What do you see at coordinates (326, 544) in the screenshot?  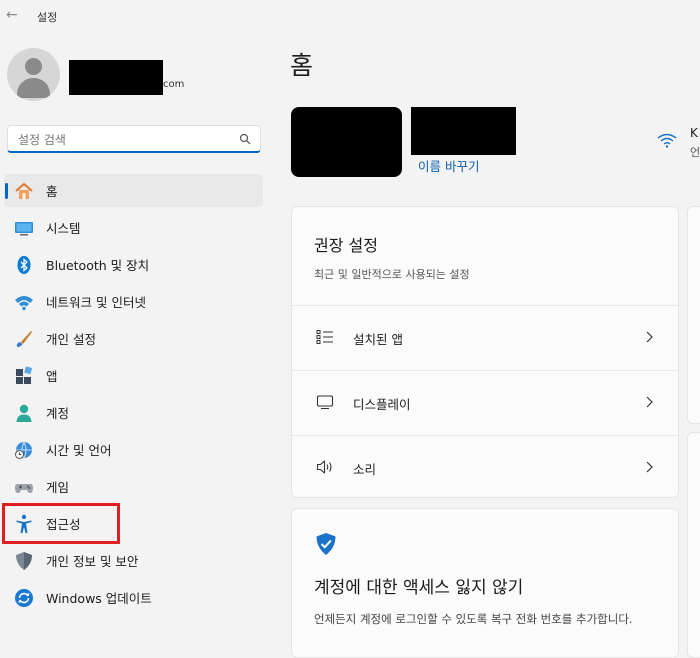 I see `shield-check-icon` at bounding box center [326, 544].